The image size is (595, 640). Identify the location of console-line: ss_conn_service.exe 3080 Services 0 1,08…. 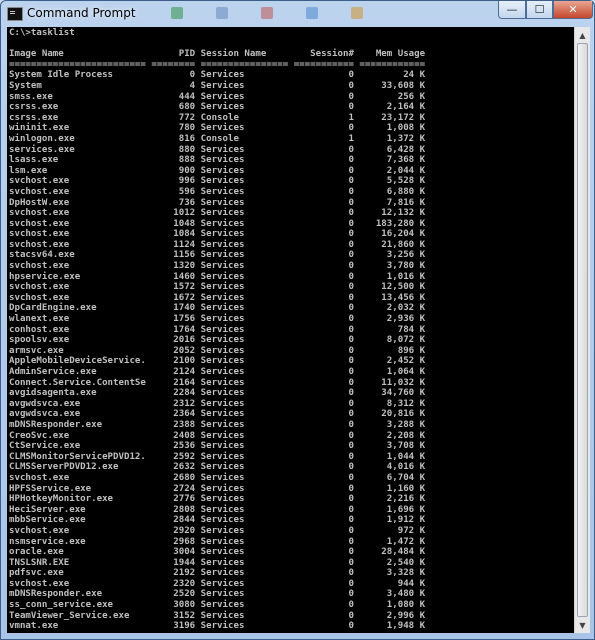
(217, 605).